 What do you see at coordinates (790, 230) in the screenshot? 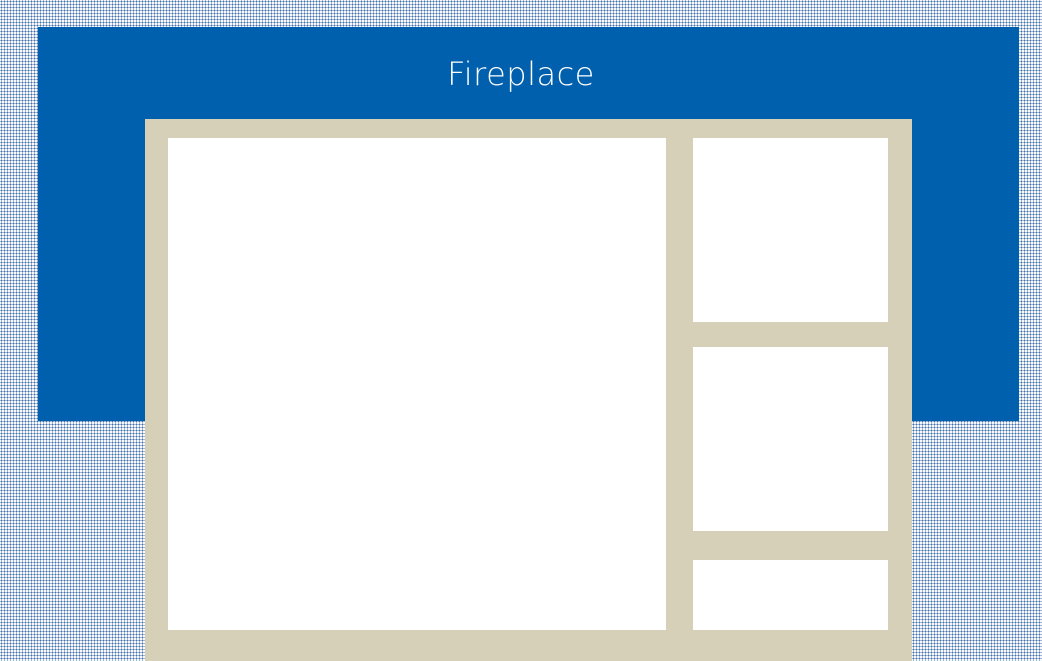
I see `side-panel-top` at bounding box center [790, 230].